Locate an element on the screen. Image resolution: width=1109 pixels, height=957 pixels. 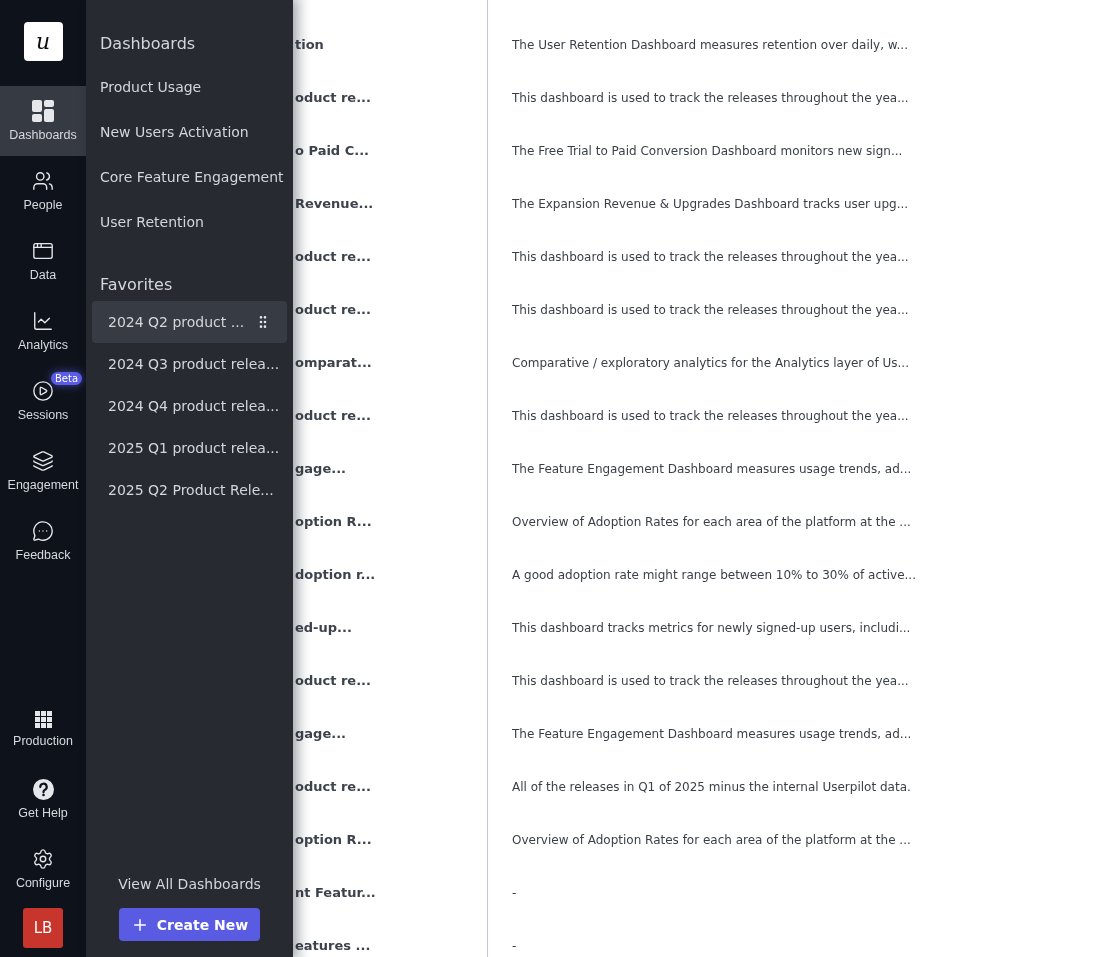
line-chart-icon is located at coordinates (43, 321).